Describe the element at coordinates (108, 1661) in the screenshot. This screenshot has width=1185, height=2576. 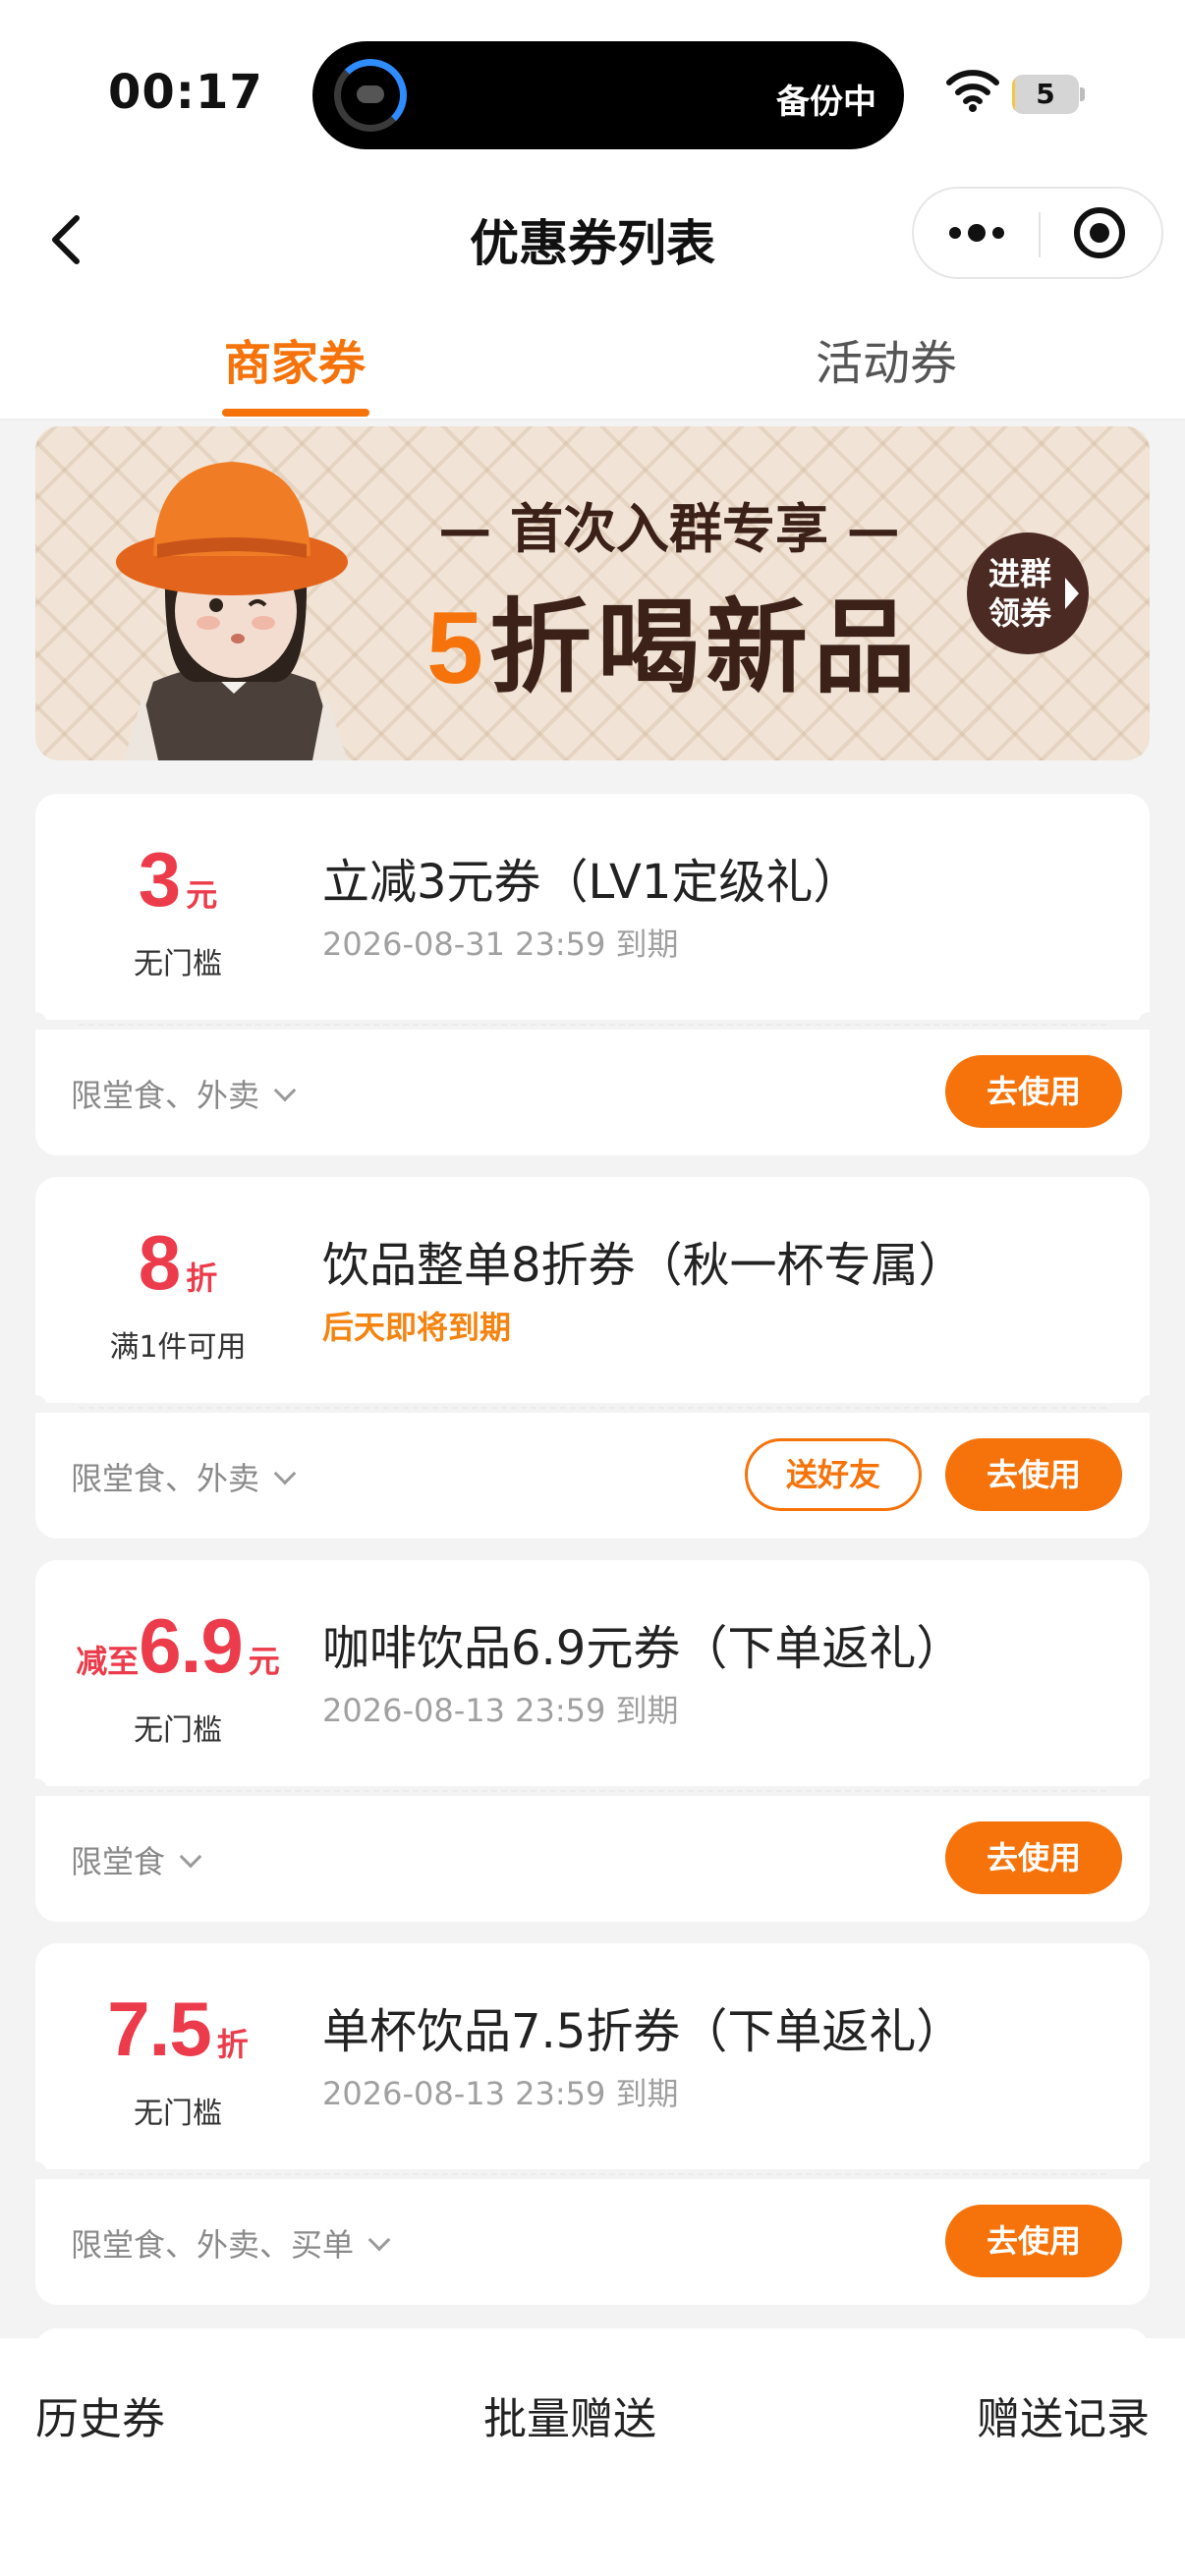
I see `coupon-value-prefix: 减至` at that location.